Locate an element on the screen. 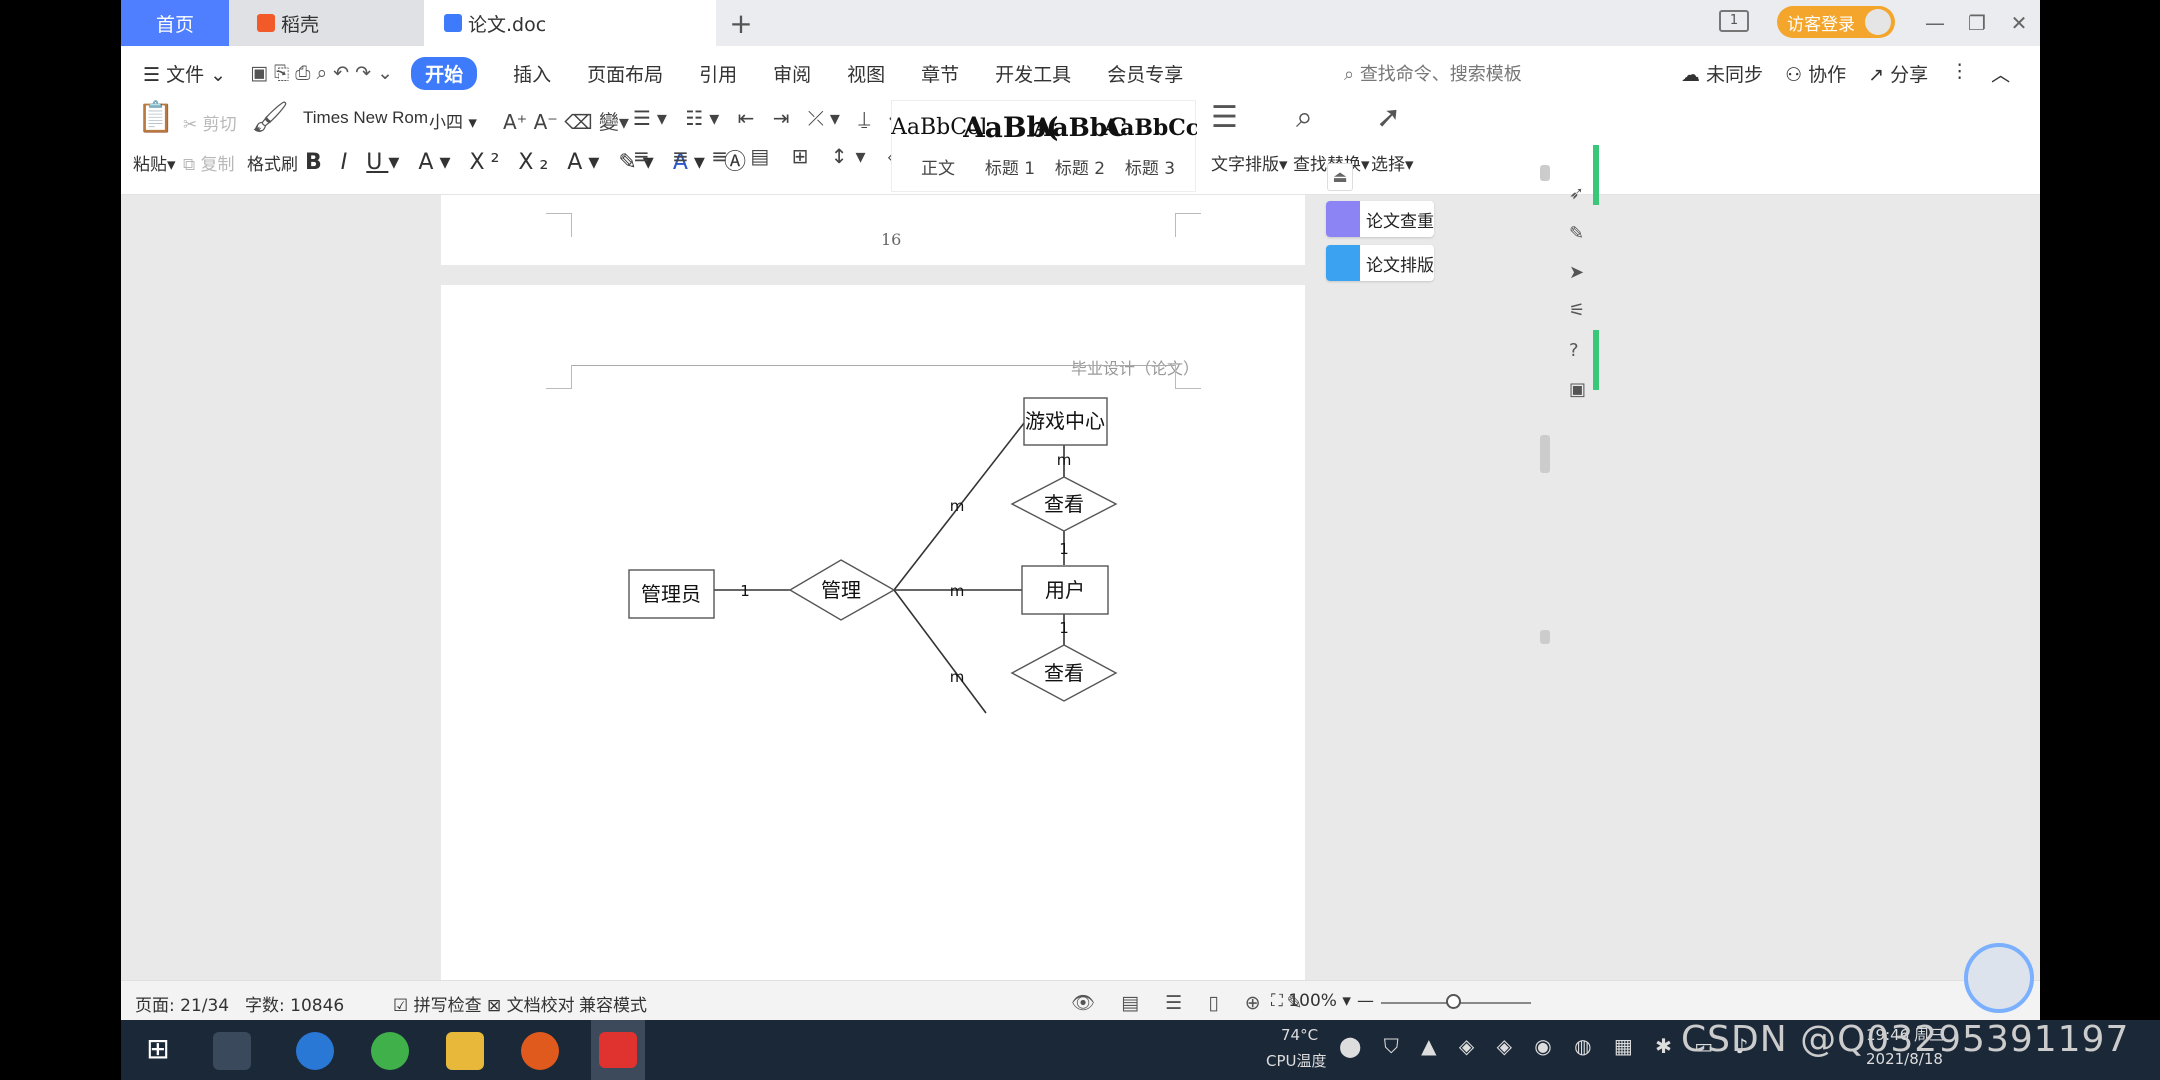 Image resolution: width=2160 pixels, height=1080 pixels. avatar is located at coordinates (1878, 22).